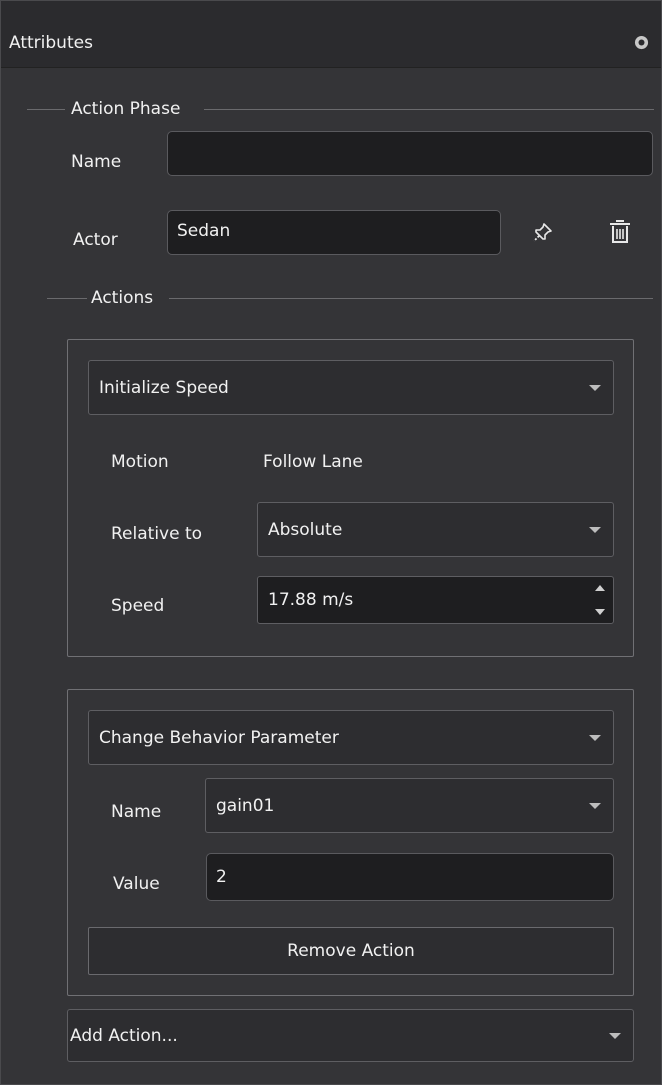  I want to click on speed-spinbox: 17.88 m/s, so click(435, 600).